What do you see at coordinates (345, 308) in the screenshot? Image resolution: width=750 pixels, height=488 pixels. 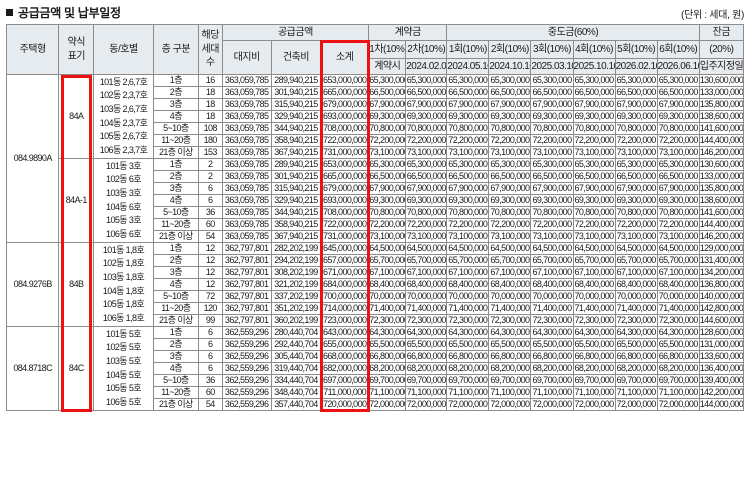 I see `subtotal-cell: 714,000,000` at bounding box center [345, 308].